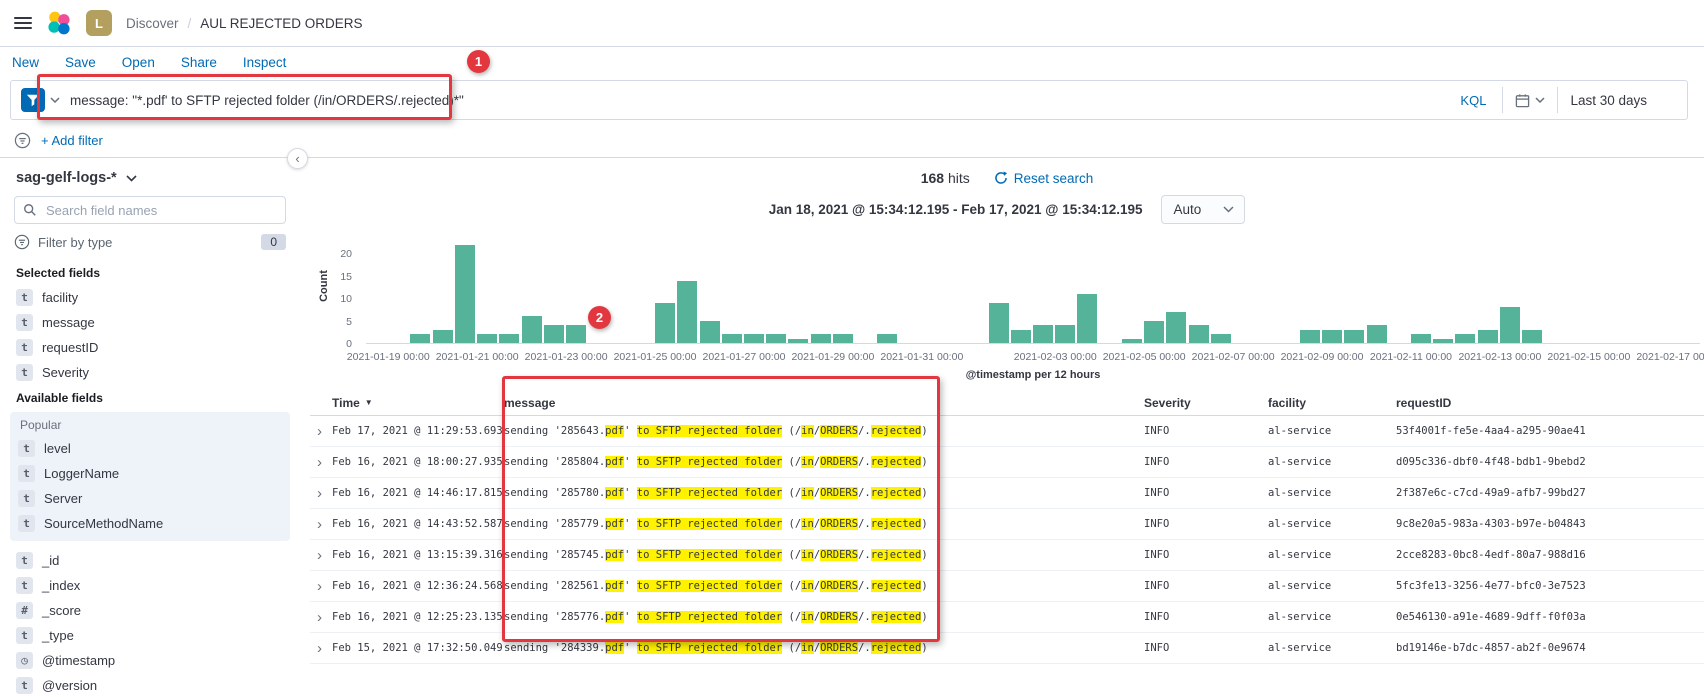 This screenshot has height=697, width=1704. Describe the element at coordinates (99, 23) in the screenshot. I see `space-avatar: L` at that location.